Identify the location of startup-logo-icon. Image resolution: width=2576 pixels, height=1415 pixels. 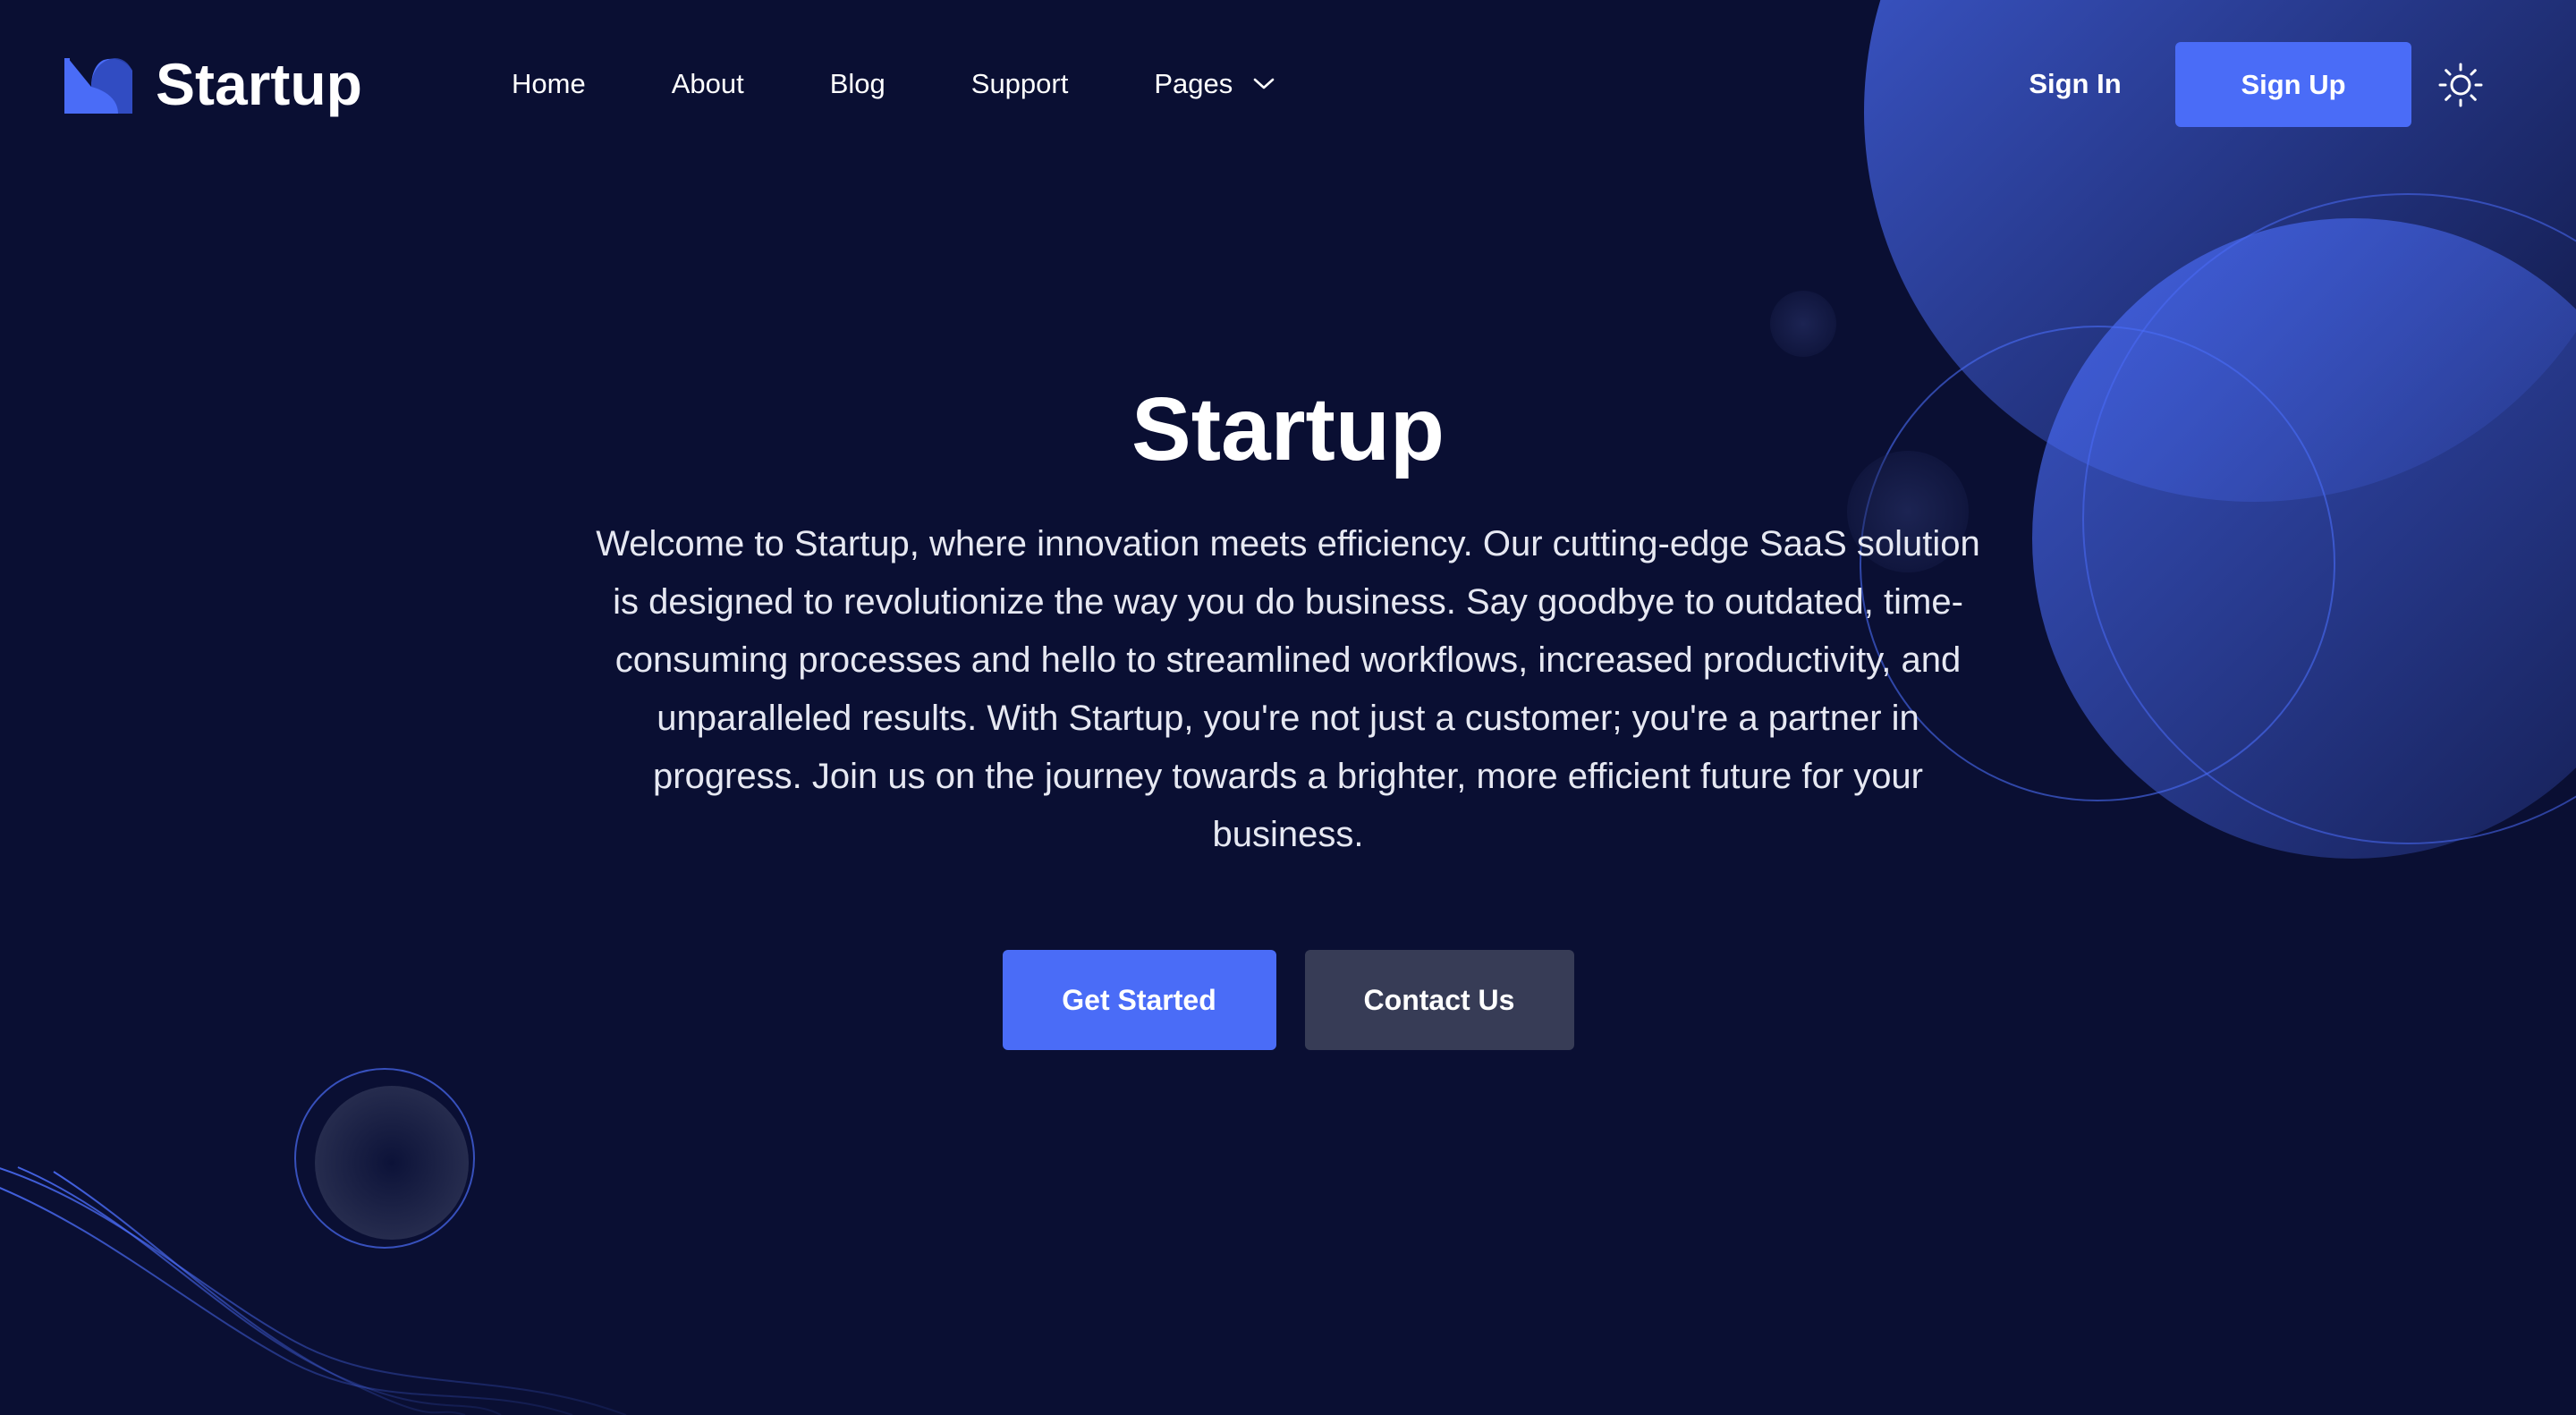
(98, 85).